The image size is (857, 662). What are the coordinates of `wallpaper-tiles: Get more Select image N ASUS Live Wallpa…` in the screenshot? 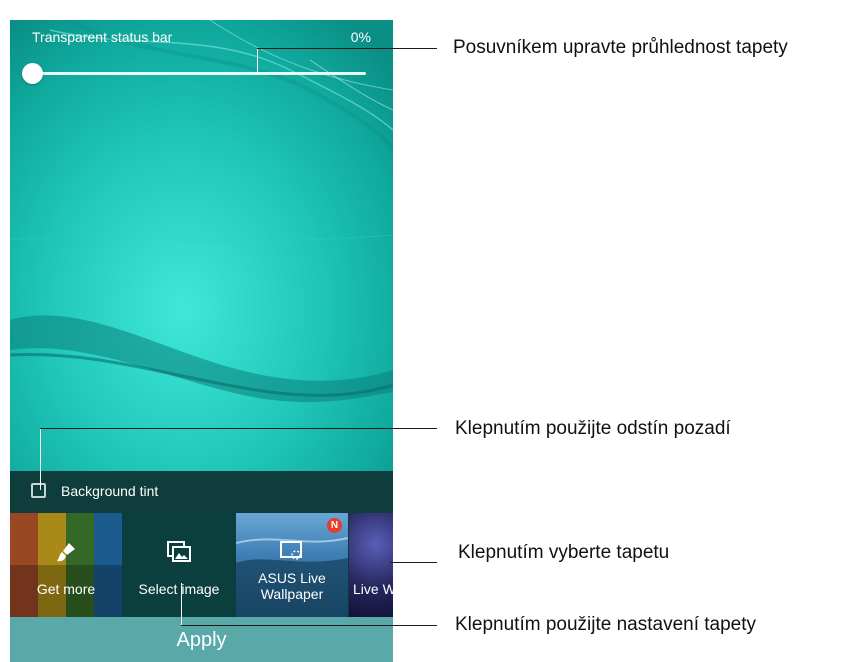 It's located at (201, 565).